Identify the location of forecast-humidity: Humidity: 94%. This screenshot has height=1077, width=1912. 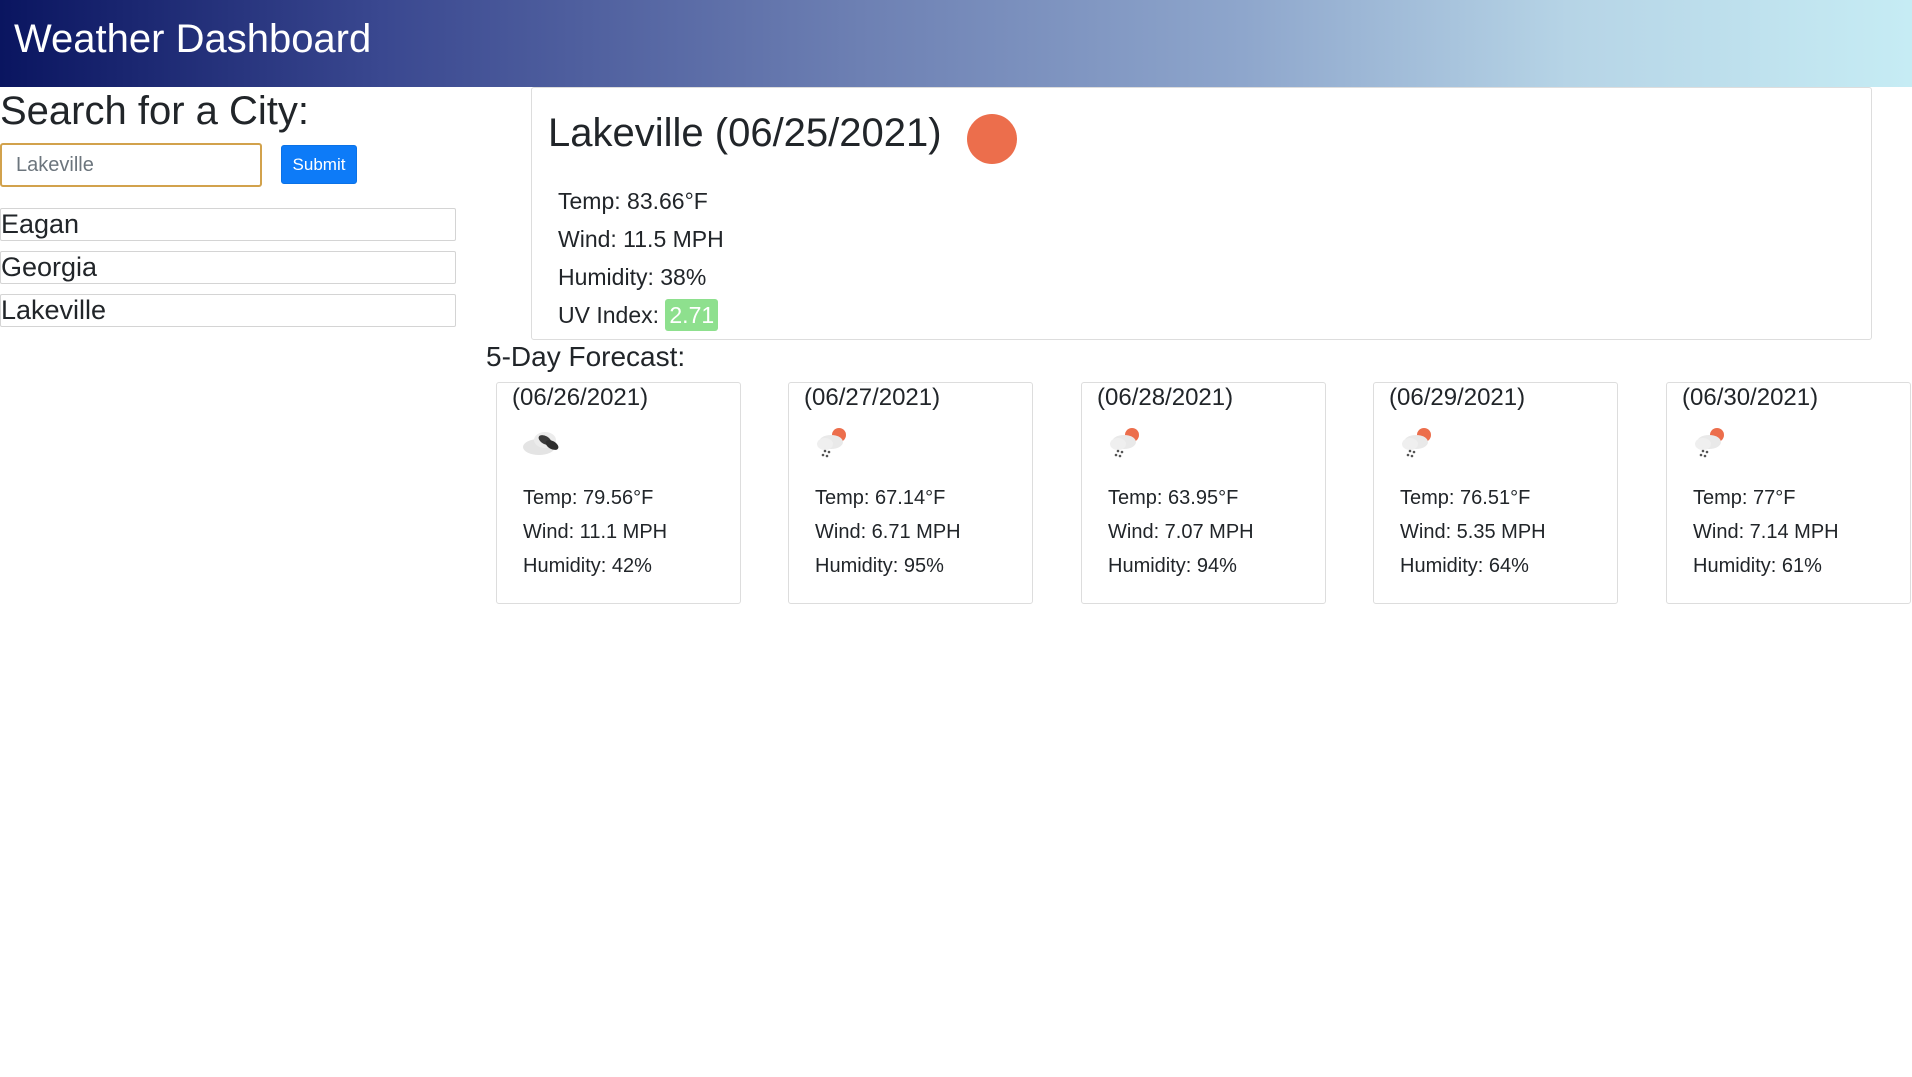
(1172, 566).